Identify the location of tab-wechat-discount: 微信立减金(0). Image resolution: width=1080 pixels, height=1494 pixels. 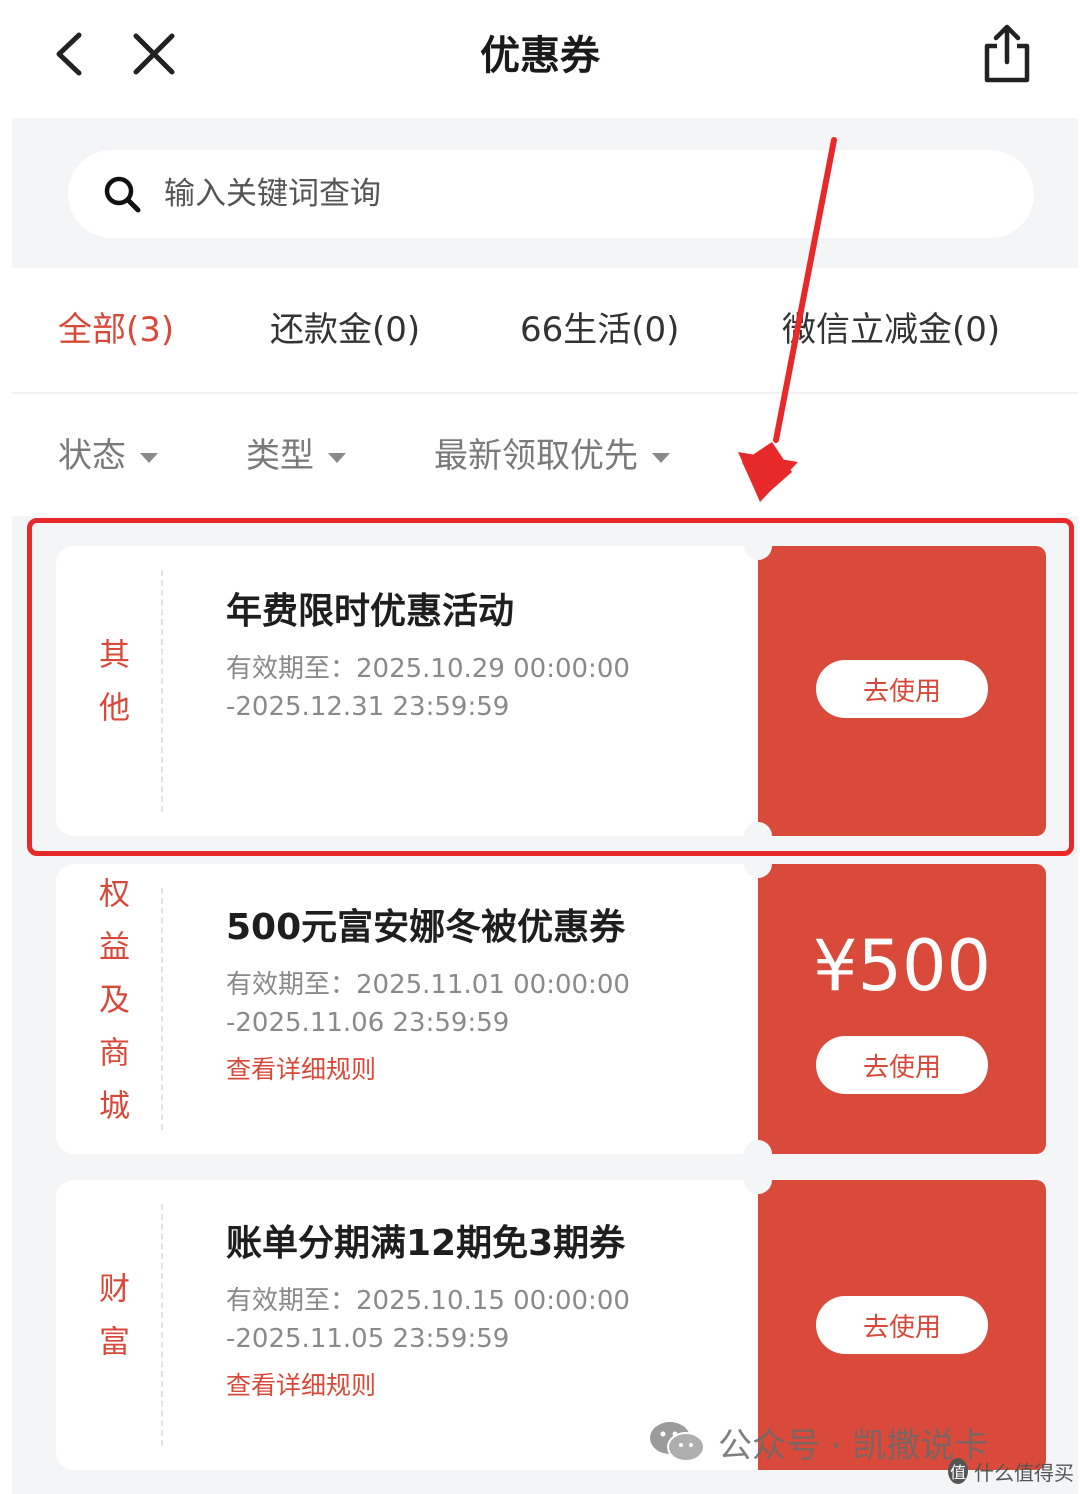
(891, 330).